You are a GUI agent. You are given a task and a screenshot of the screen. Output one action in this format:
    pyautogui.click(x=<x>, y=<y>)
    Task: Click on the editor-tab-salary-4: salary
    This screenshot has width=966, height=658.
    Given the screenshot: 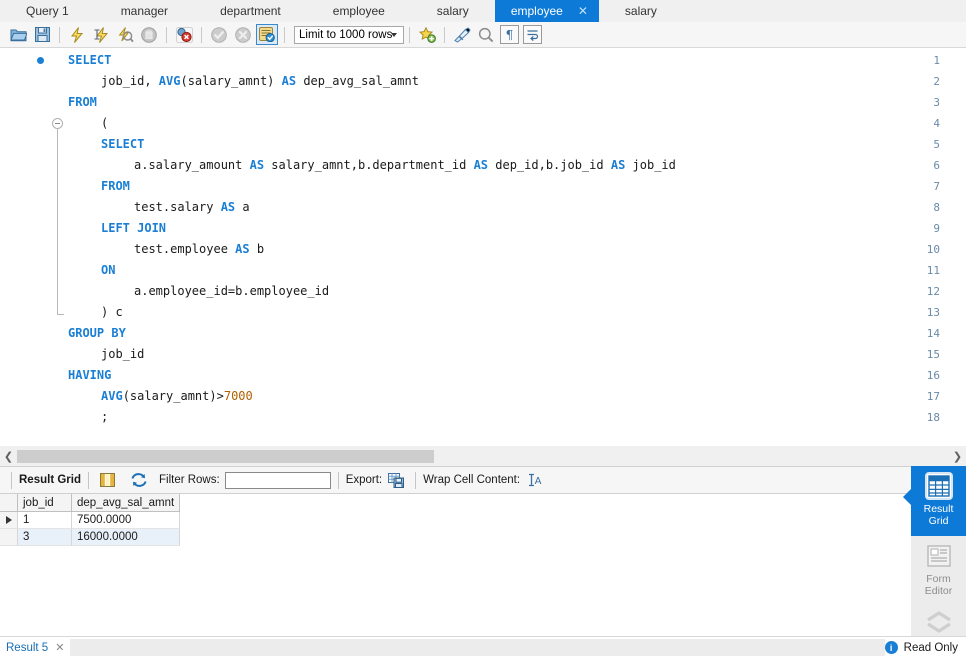 What is the action you would take?
    pyautogui.click(x=452, y=11)
    